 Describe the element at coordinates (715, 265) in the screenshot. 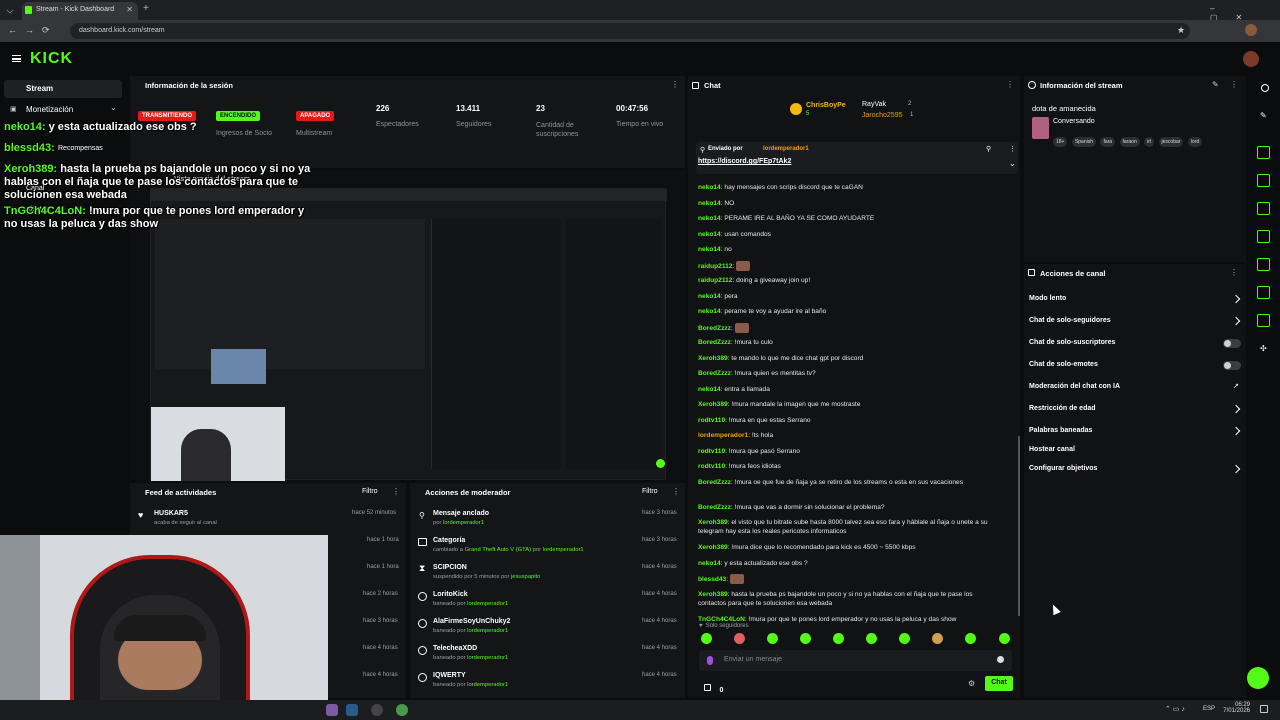

I see `chat-username: raidup2112` at that location.